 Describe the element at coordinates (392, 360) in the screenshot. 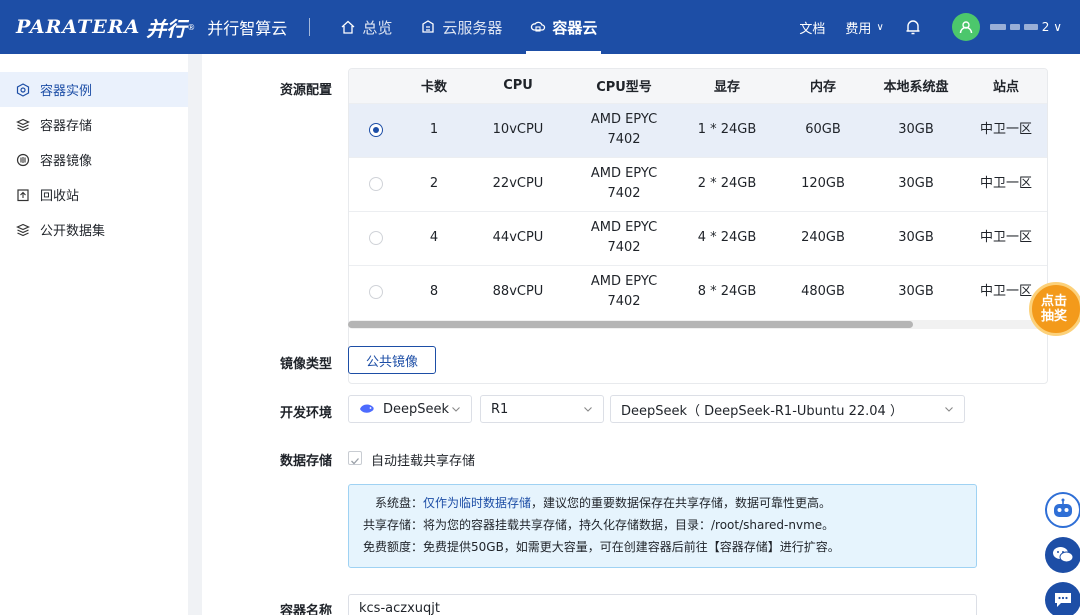

I see `public-image-button: 公共镜像` at that location.